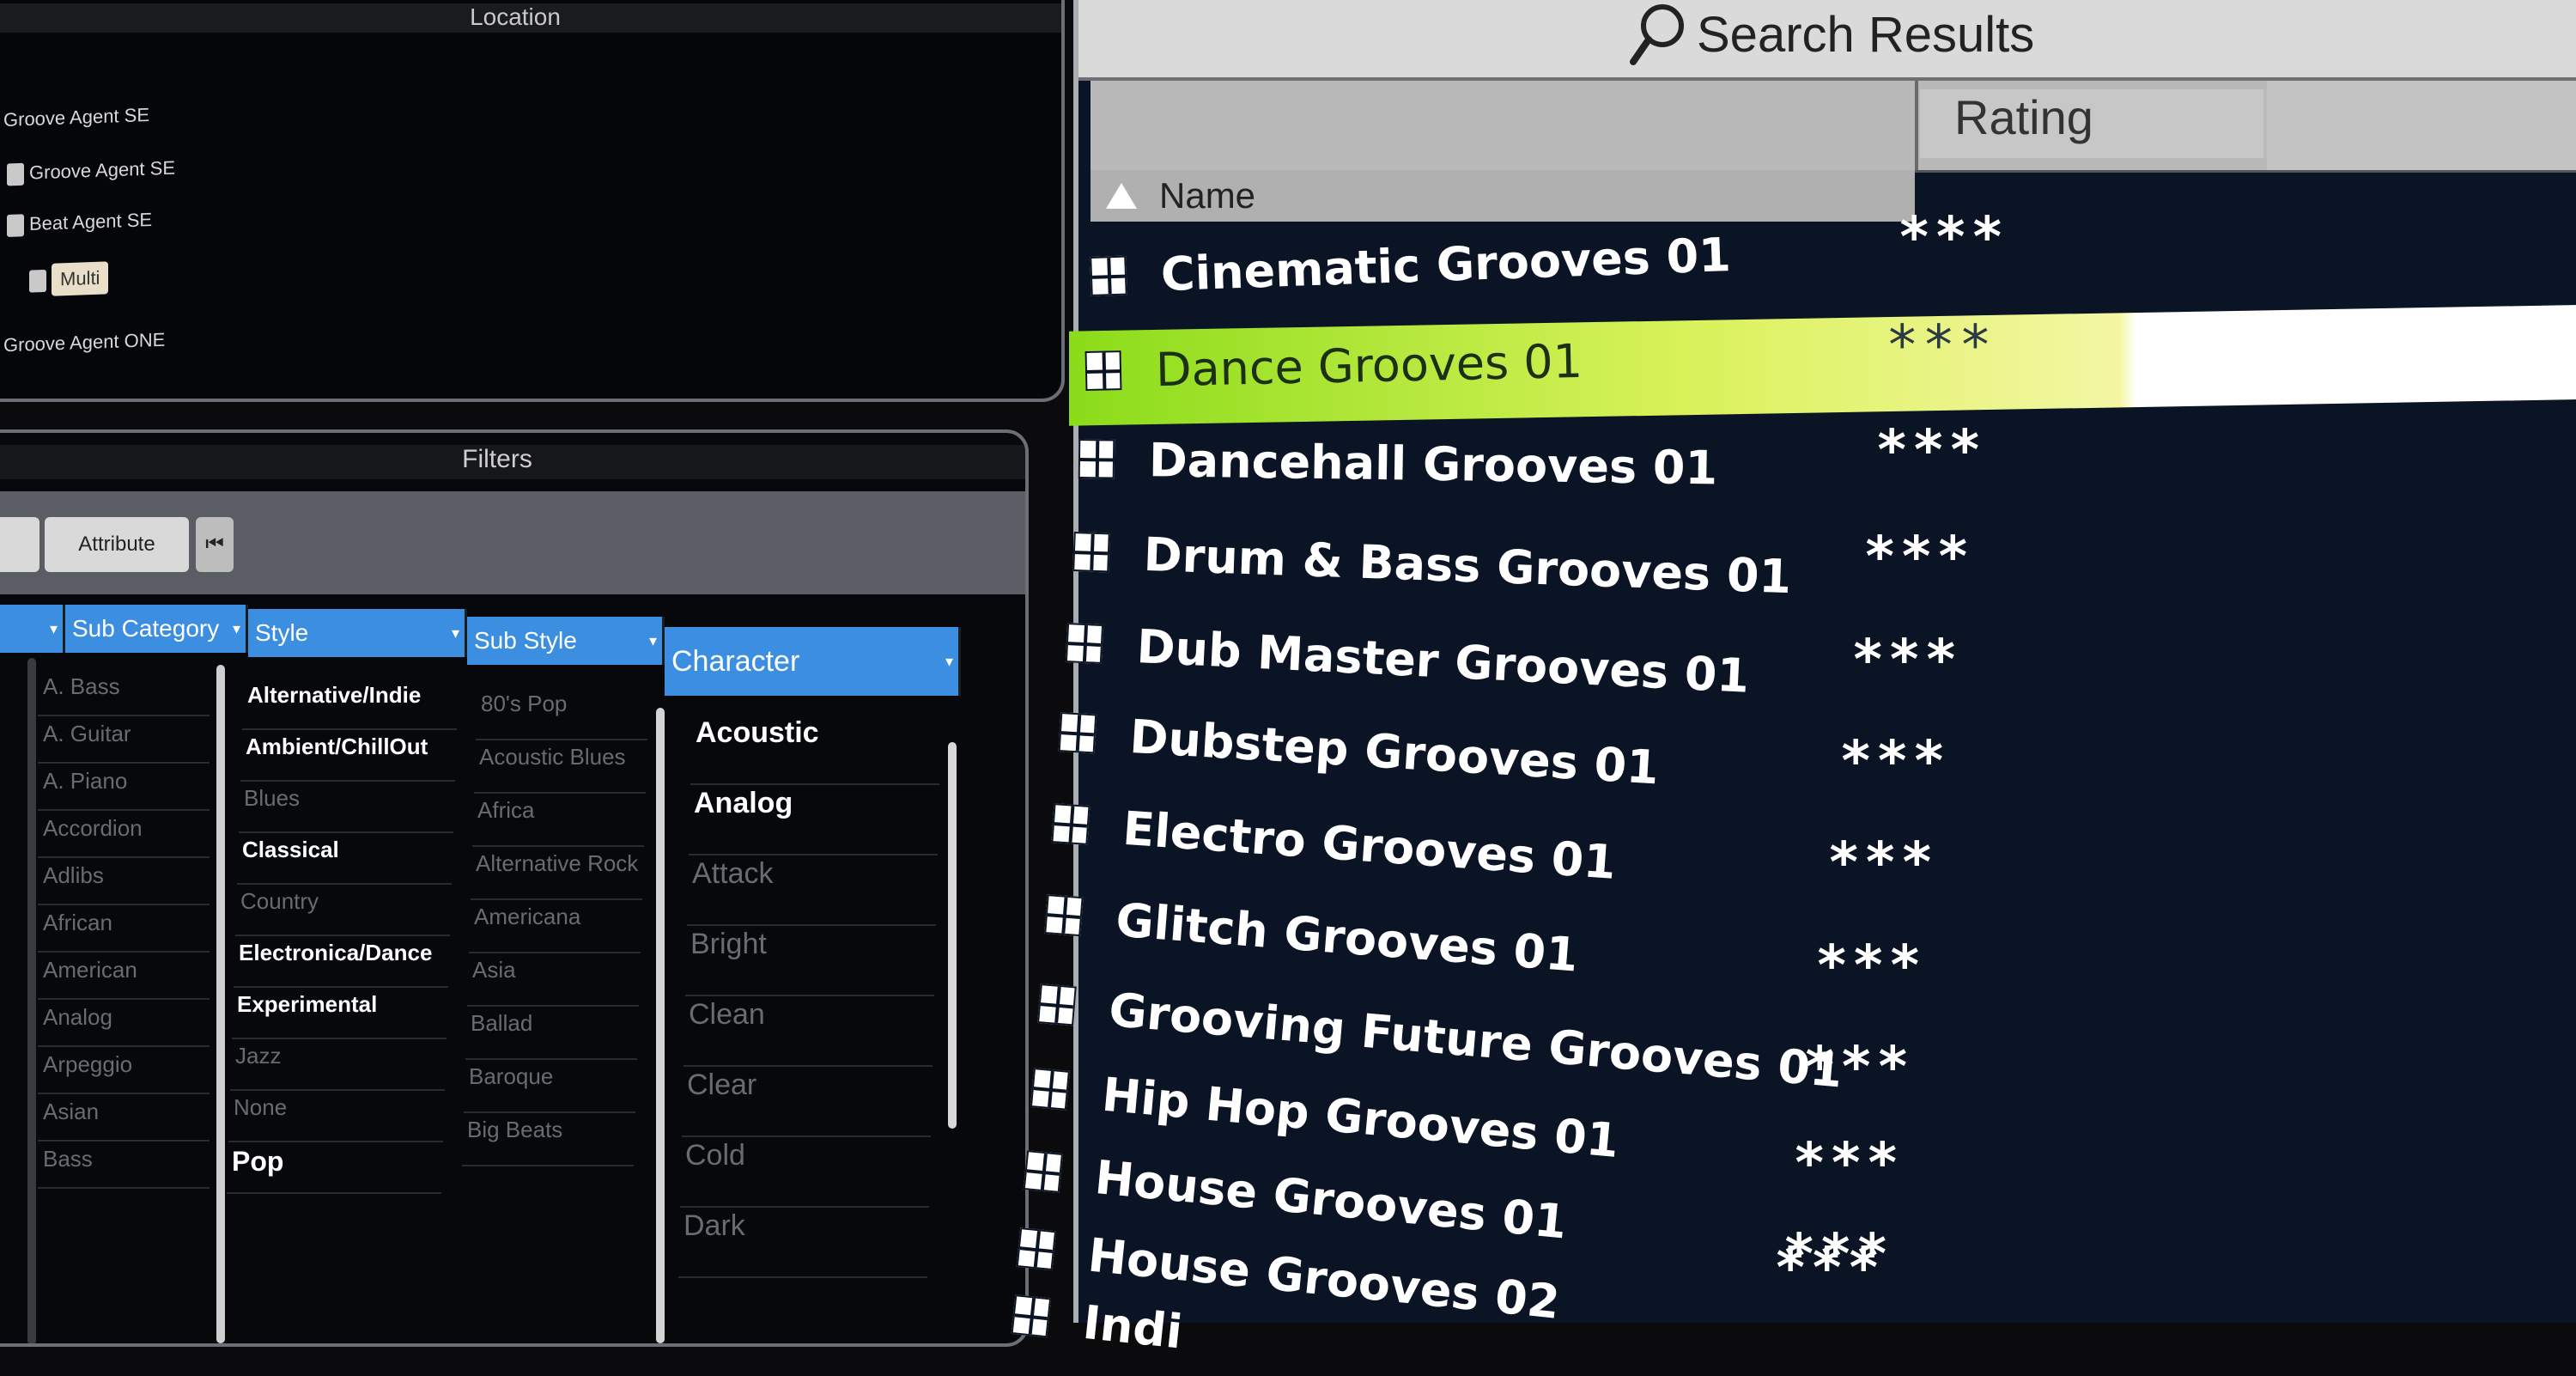 This screenshot has height=1376, width=2576. What do you see at coordinates (1397, 463) in the screenshot?
I see `table-row: Dancehall Grooves 01` at bounding box center [1397, 463].